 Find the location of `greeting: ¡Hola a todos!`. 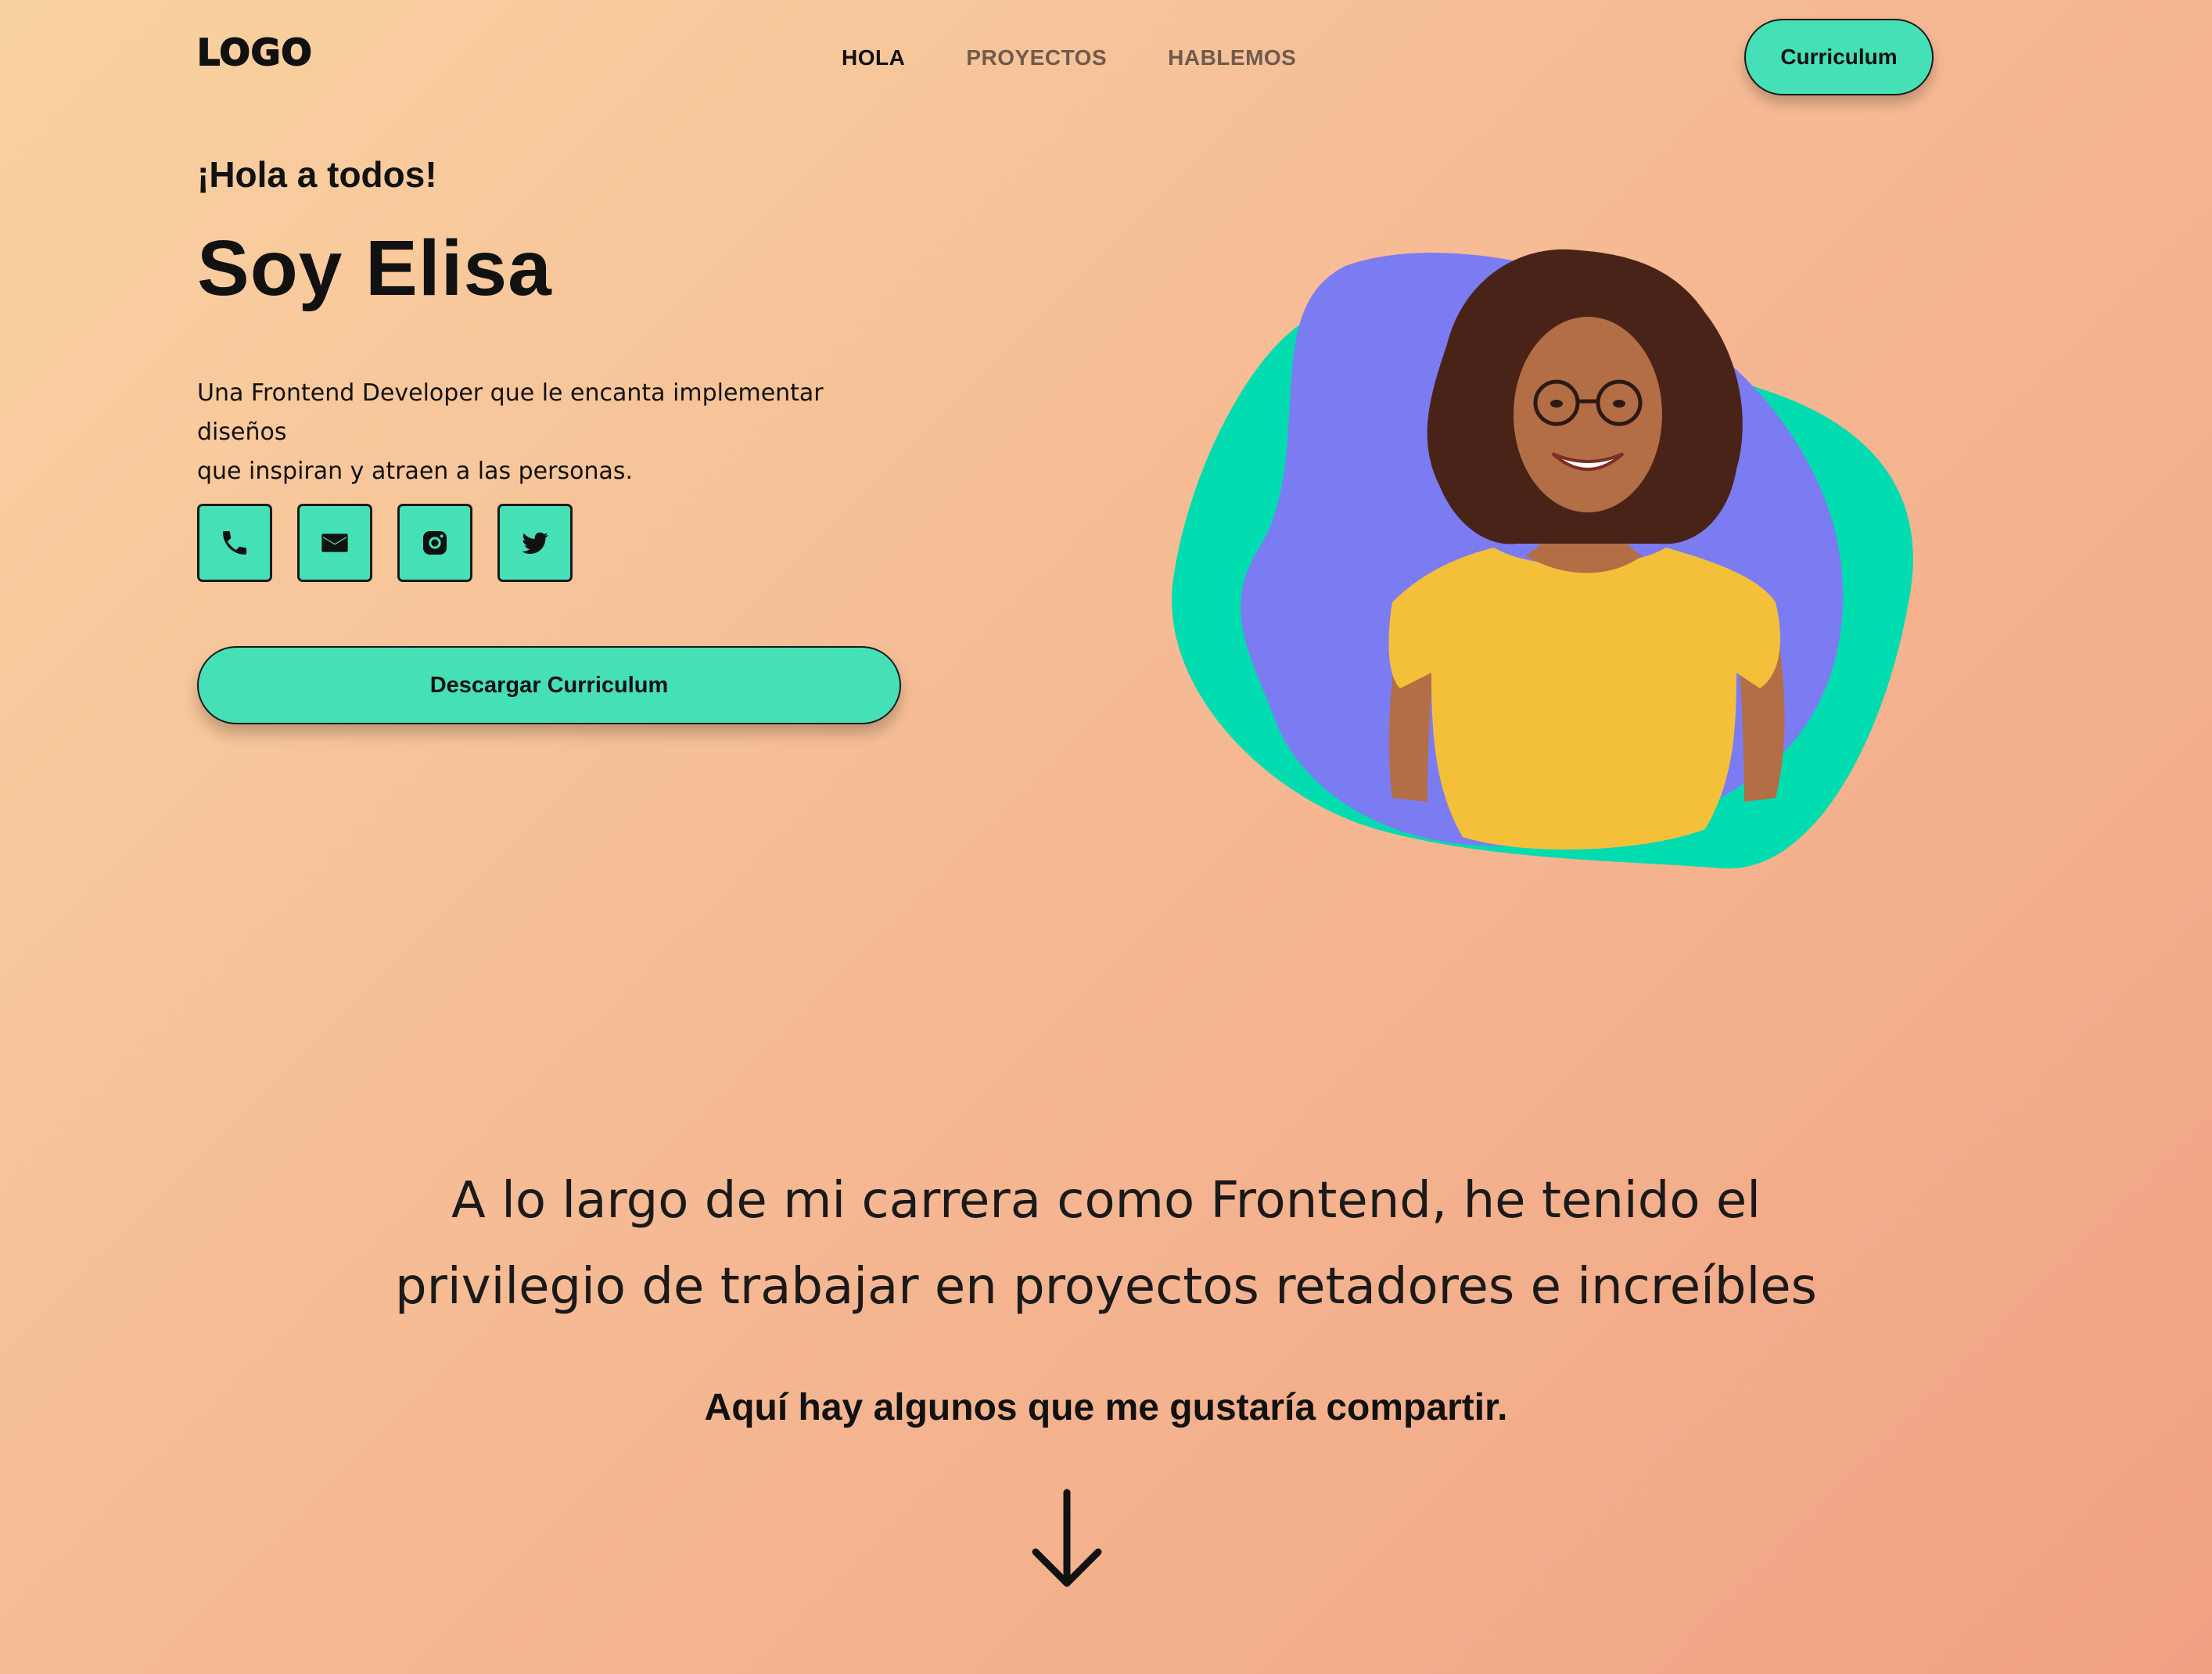

greeting: ¡Hola a todos! is located at coordinates (317, 174).